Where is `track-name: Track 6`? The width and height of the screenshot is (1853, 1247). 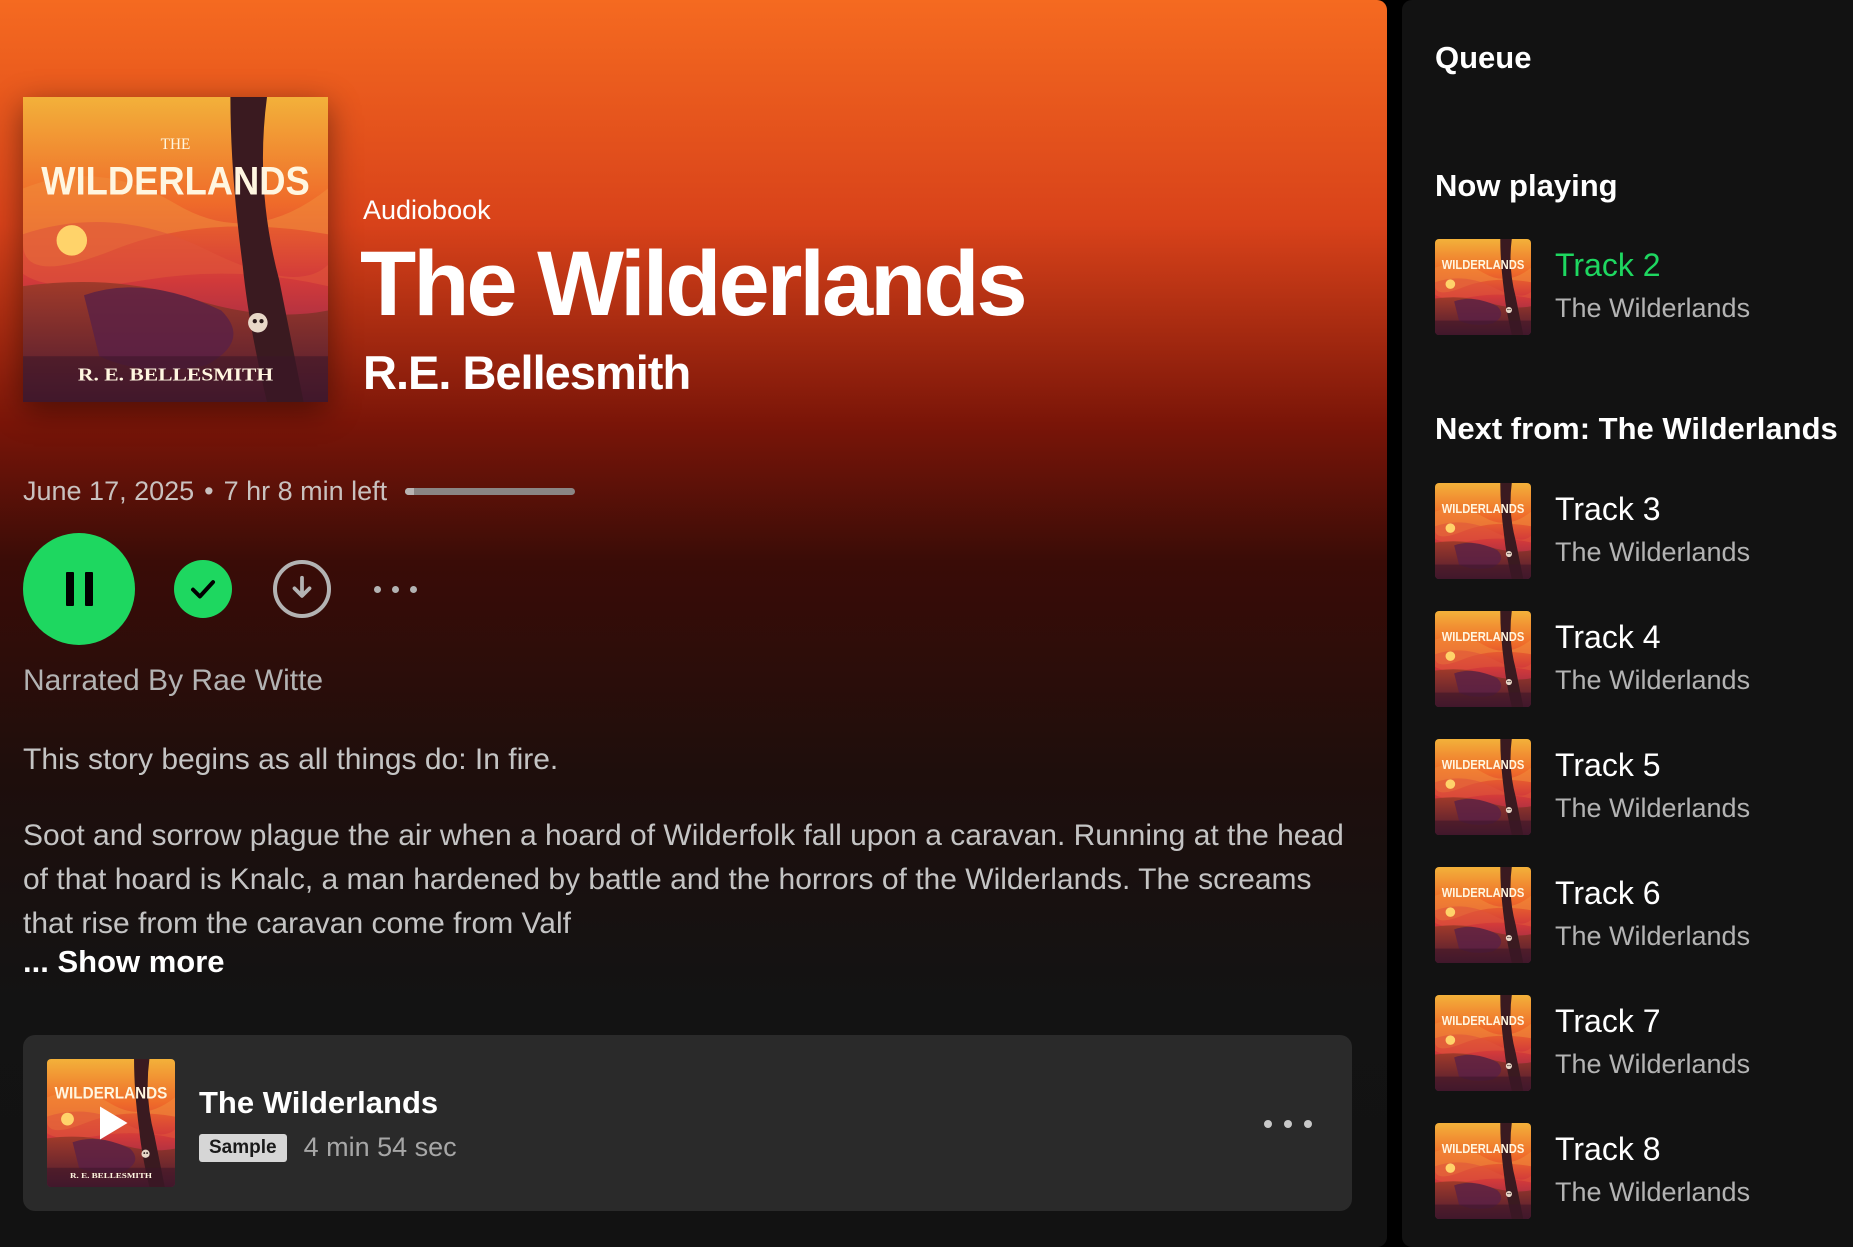 track-name: Track 6 is located at coordinates (1608, 893).